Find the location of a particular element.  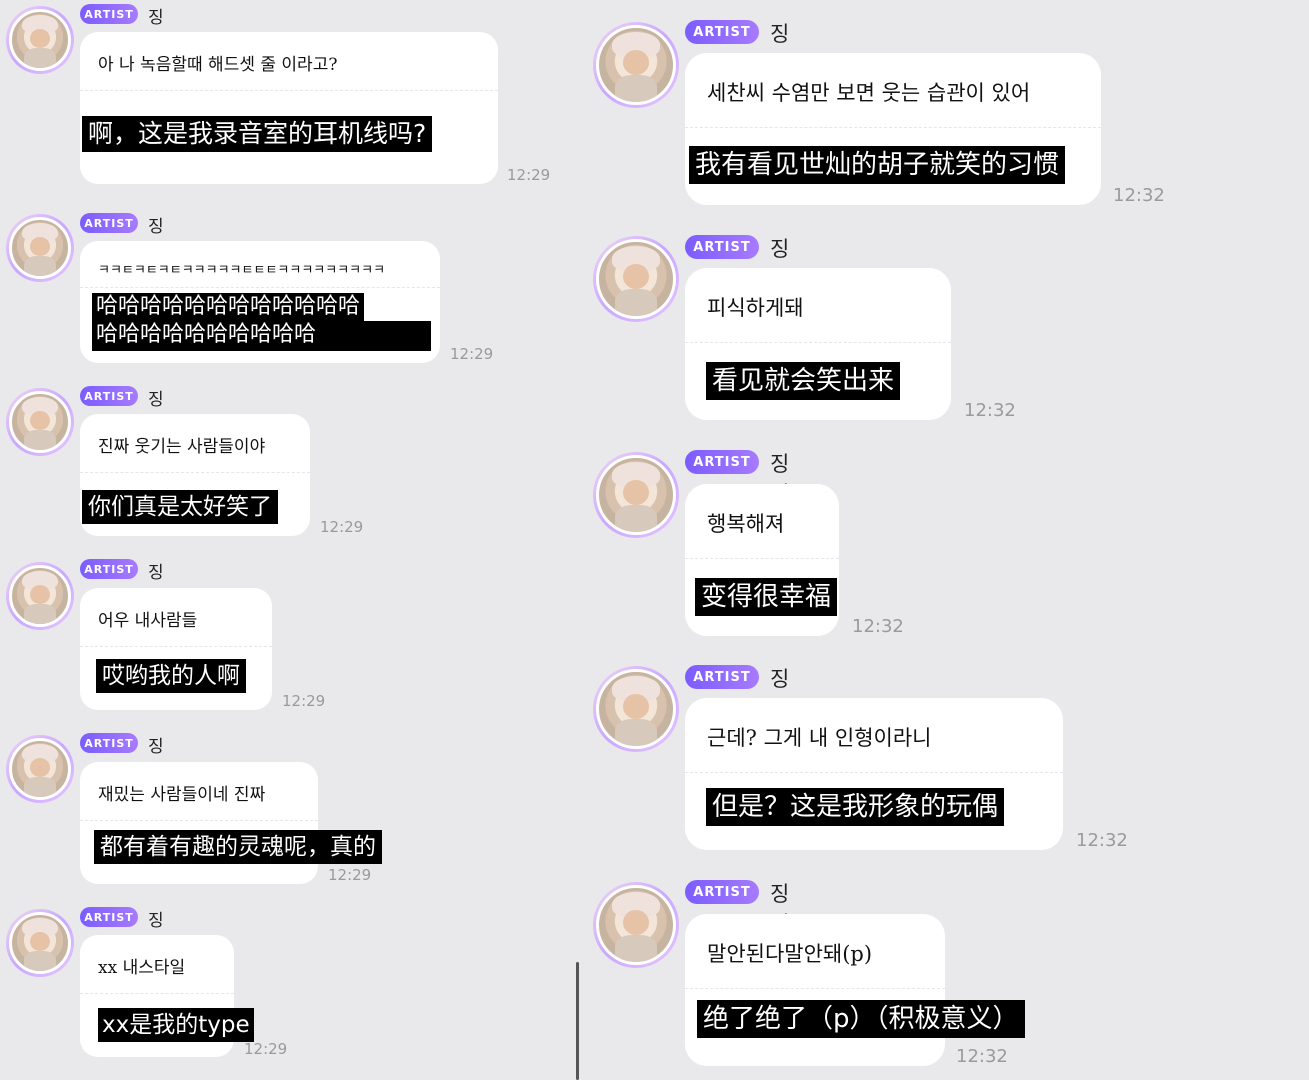

korean-text: 재밌는 사람들이네 진짜 is located at coordinates (182, 795).